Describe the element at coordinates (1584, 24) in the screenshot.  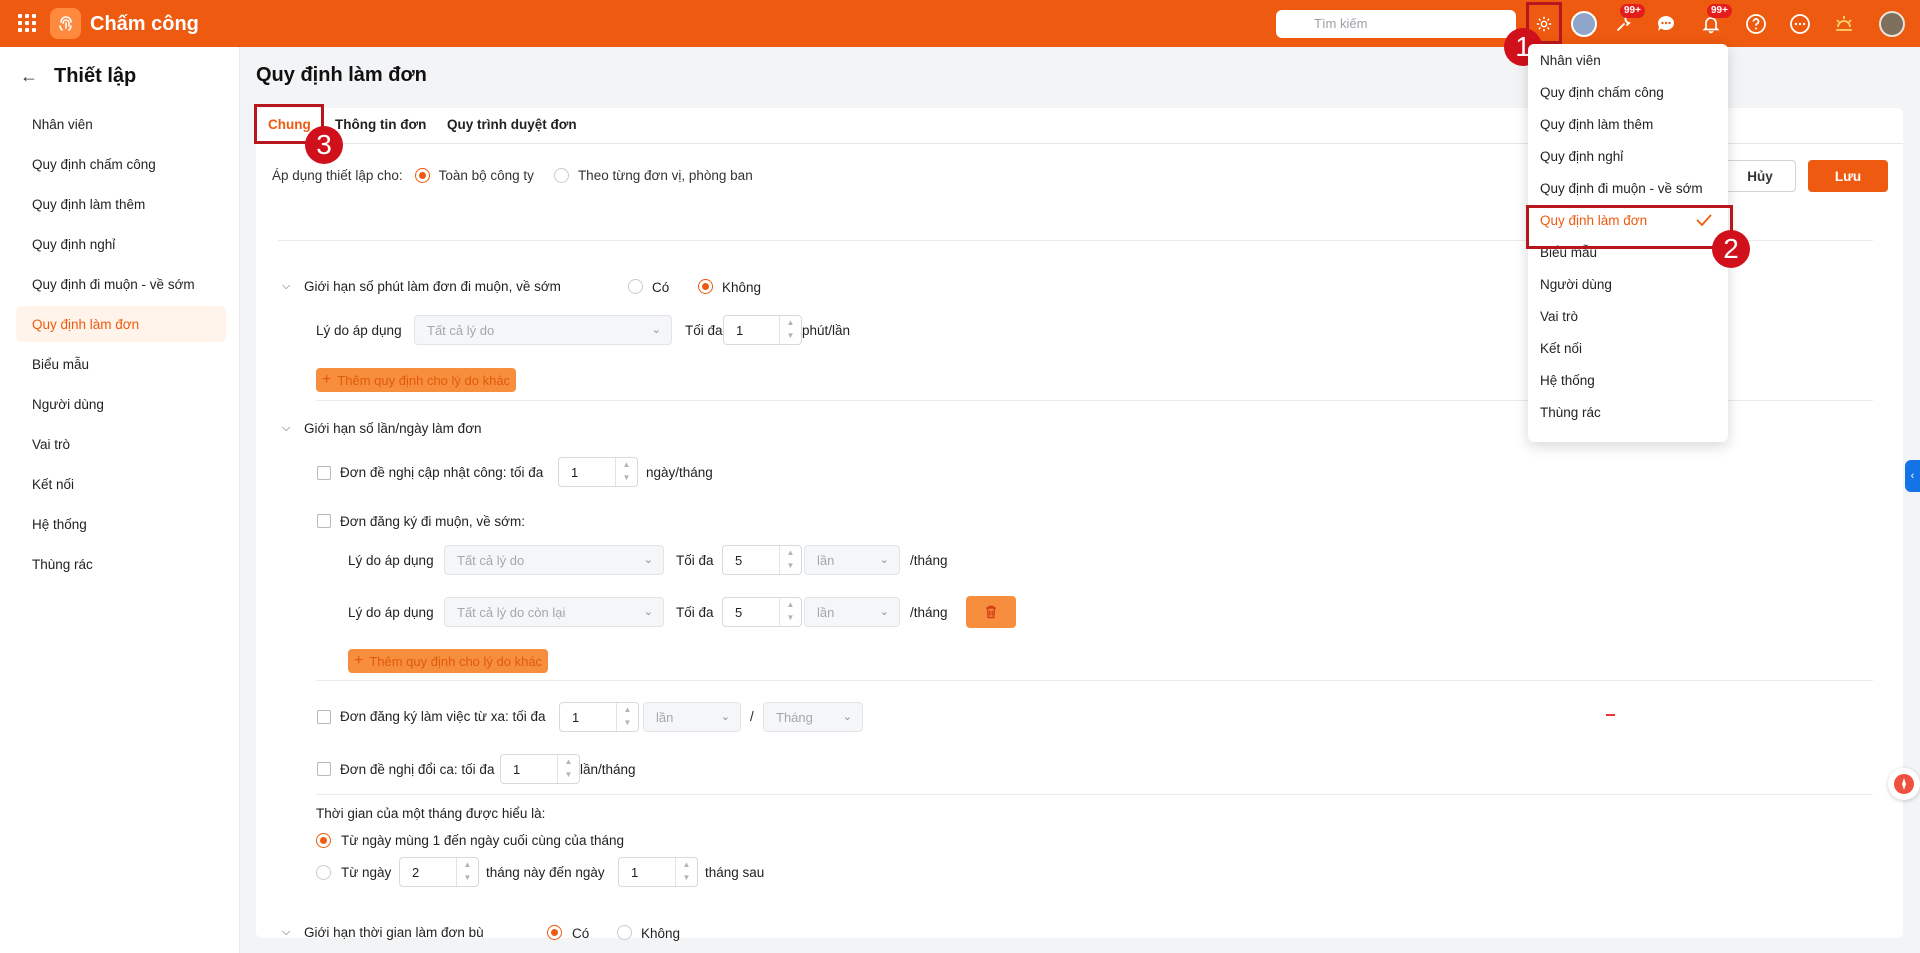
I see `user-avatar-small` at that location.